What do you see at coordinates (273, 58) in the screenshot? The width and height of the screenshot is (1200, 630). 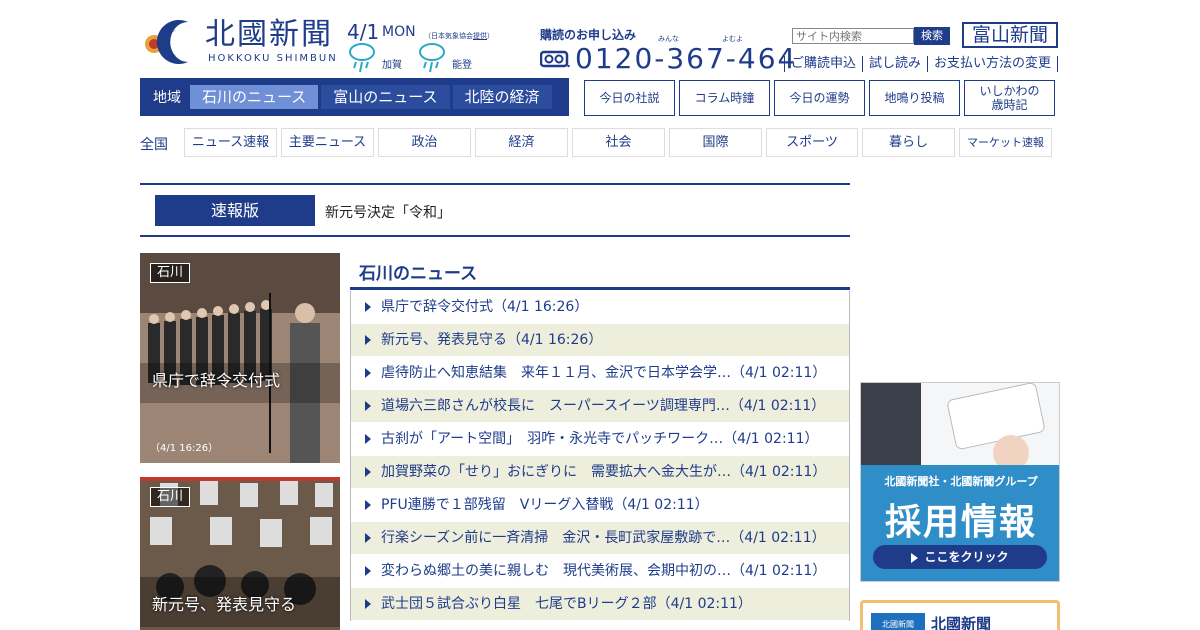 I see `logo-subtitle: HOKKOKU SHIMBUN` at bounding box center [273, 58].